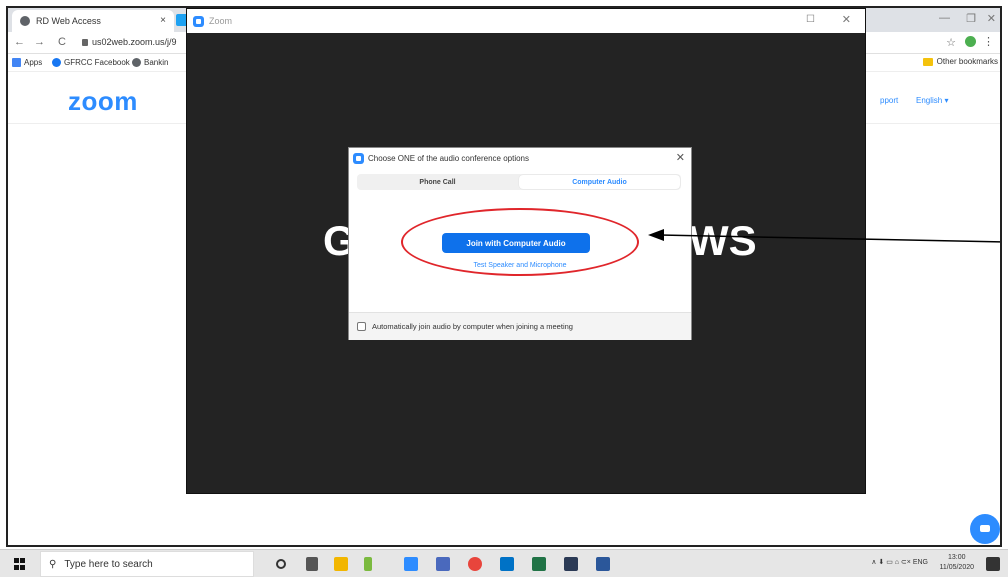 This screenshot has height=577, width=1008. Describe the element at coordinates (411, 564) in the screenshot. I see `zoom-taskbar-icon` at that location.